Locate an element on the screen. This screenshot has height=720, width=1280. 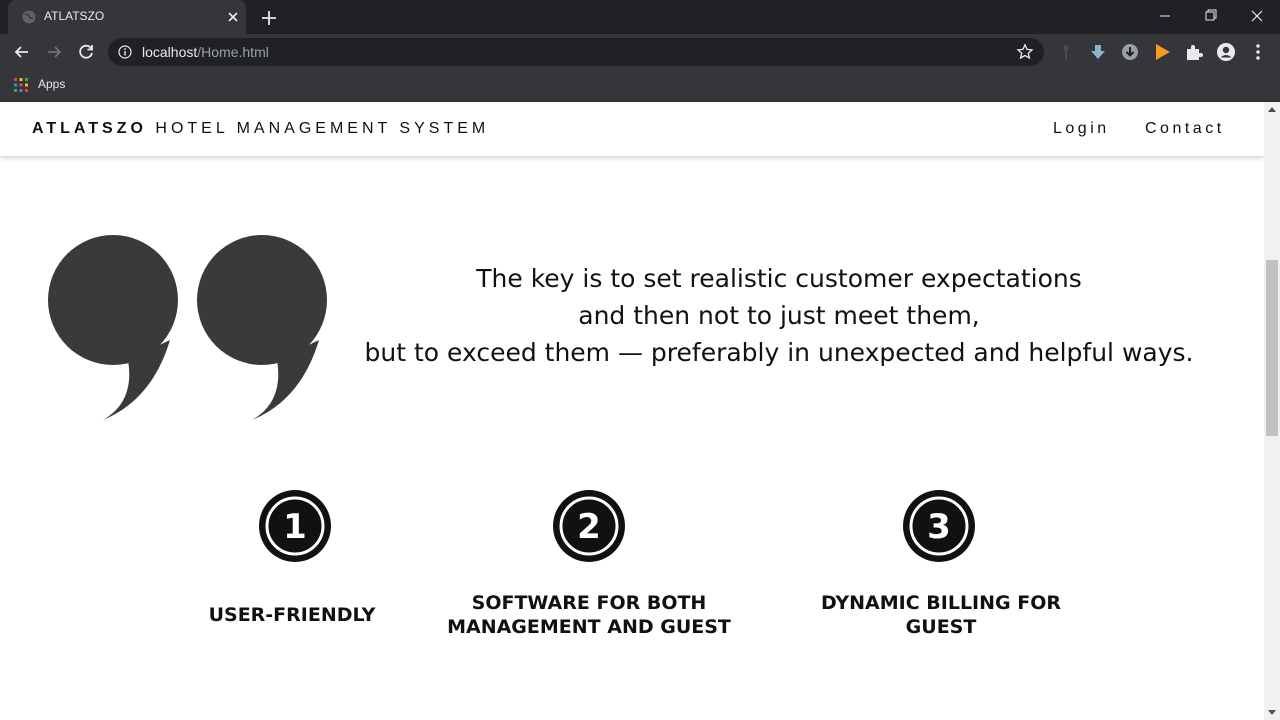
extensions-puzzle-icon is located at coordinates (1194, 52).